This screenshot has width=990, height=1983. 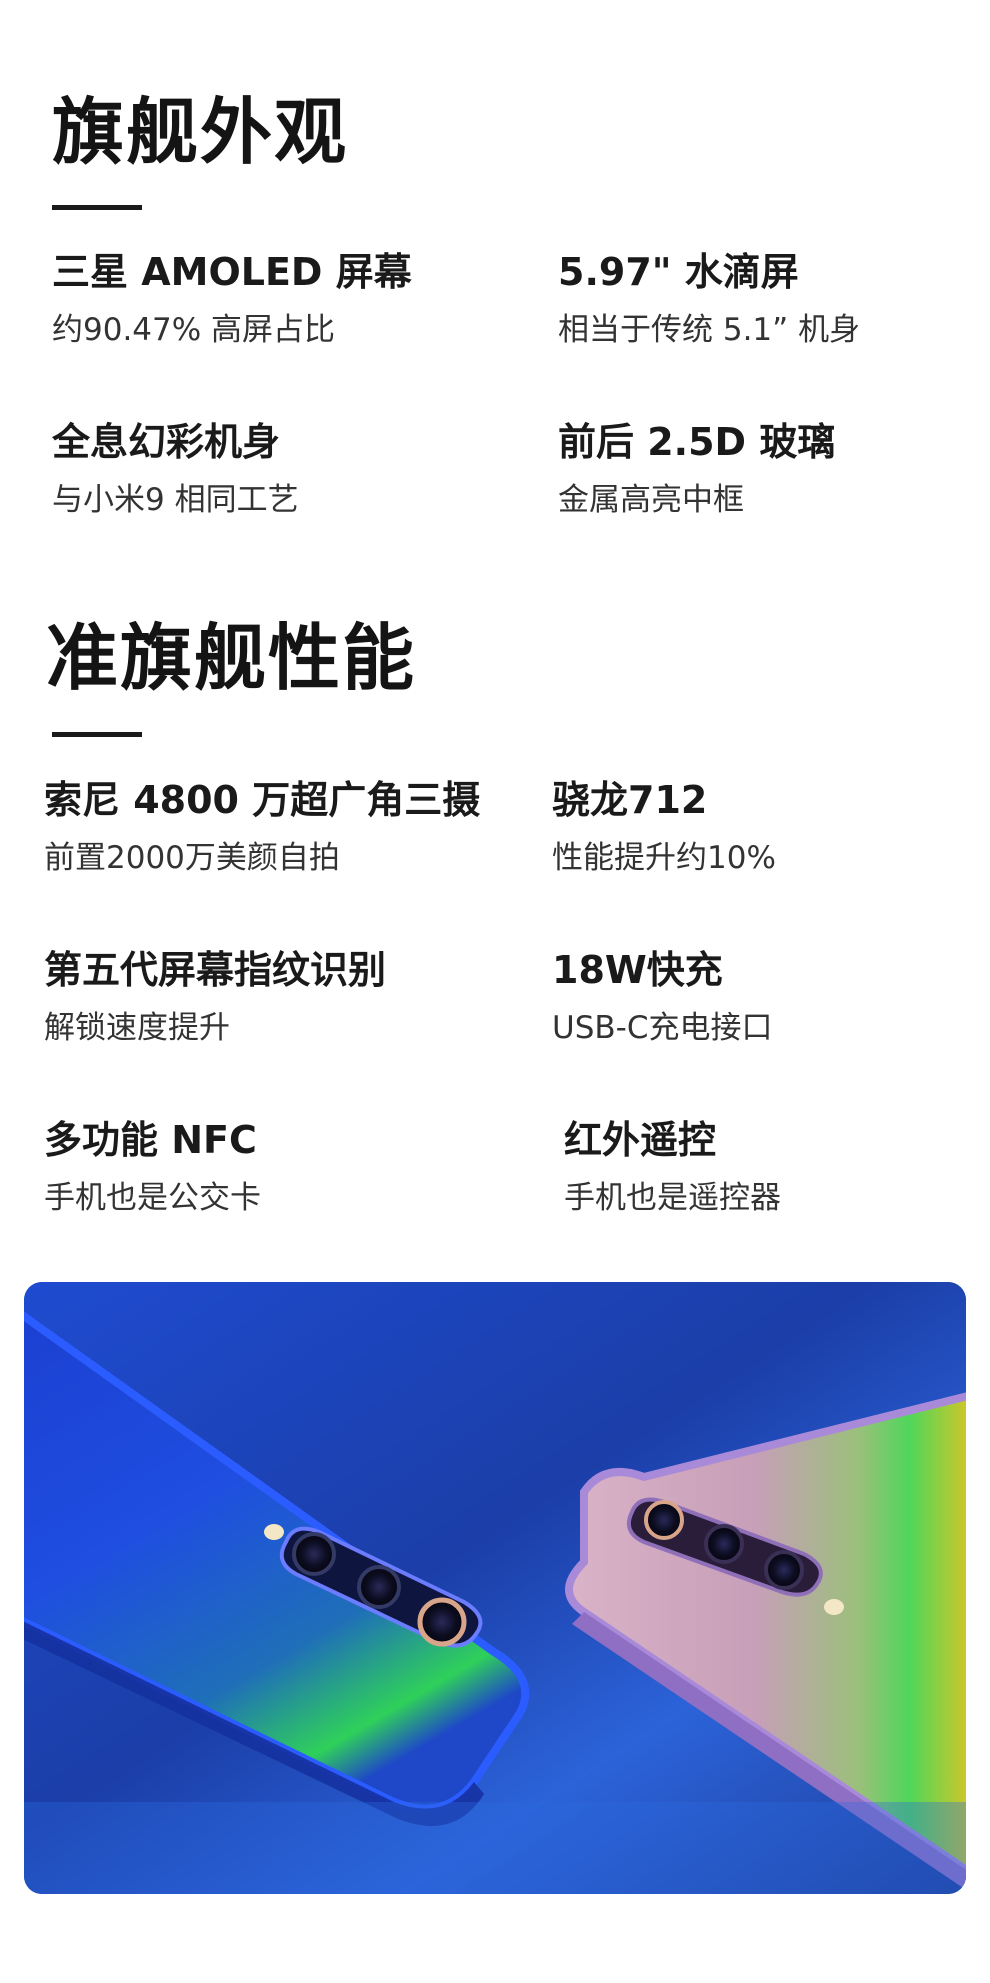 What do you see at coordinates (192, 857) in the screenshot?
I see `feature-subtitle: 前置2000万美颜自拍` at bounding box center [192, 857].